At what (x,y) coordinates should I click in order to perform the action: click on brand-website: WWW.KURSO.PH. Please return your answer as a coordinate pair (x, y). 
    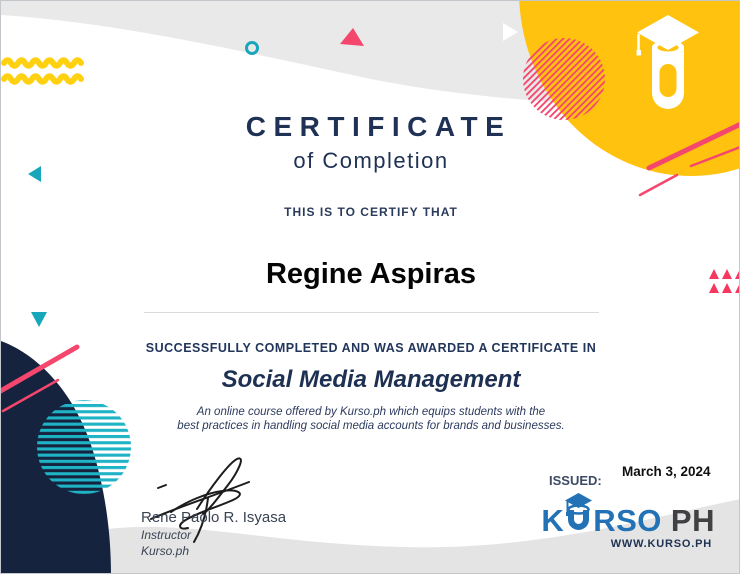
    Looking at the image, I should click on (661, 544).